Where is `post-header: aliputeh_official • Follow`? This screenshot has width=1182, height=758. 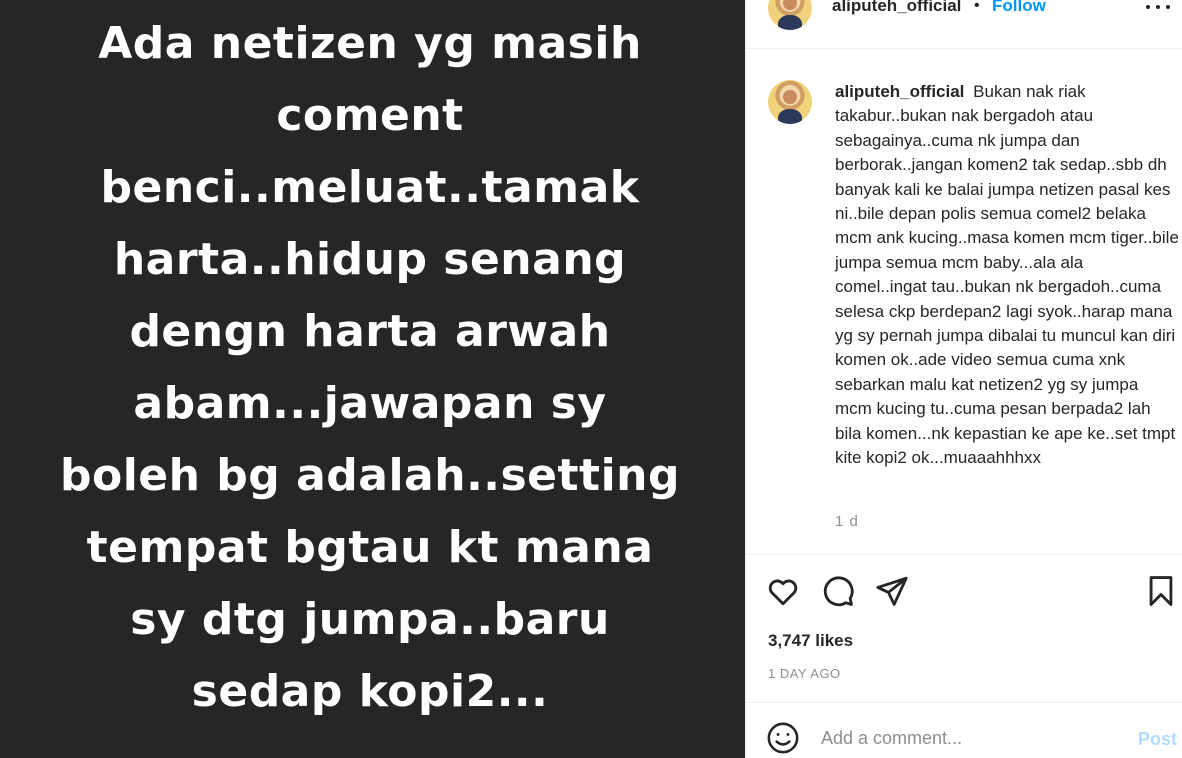 post-header: aliputeh_official • Follow is located at coordinates (964, 24).